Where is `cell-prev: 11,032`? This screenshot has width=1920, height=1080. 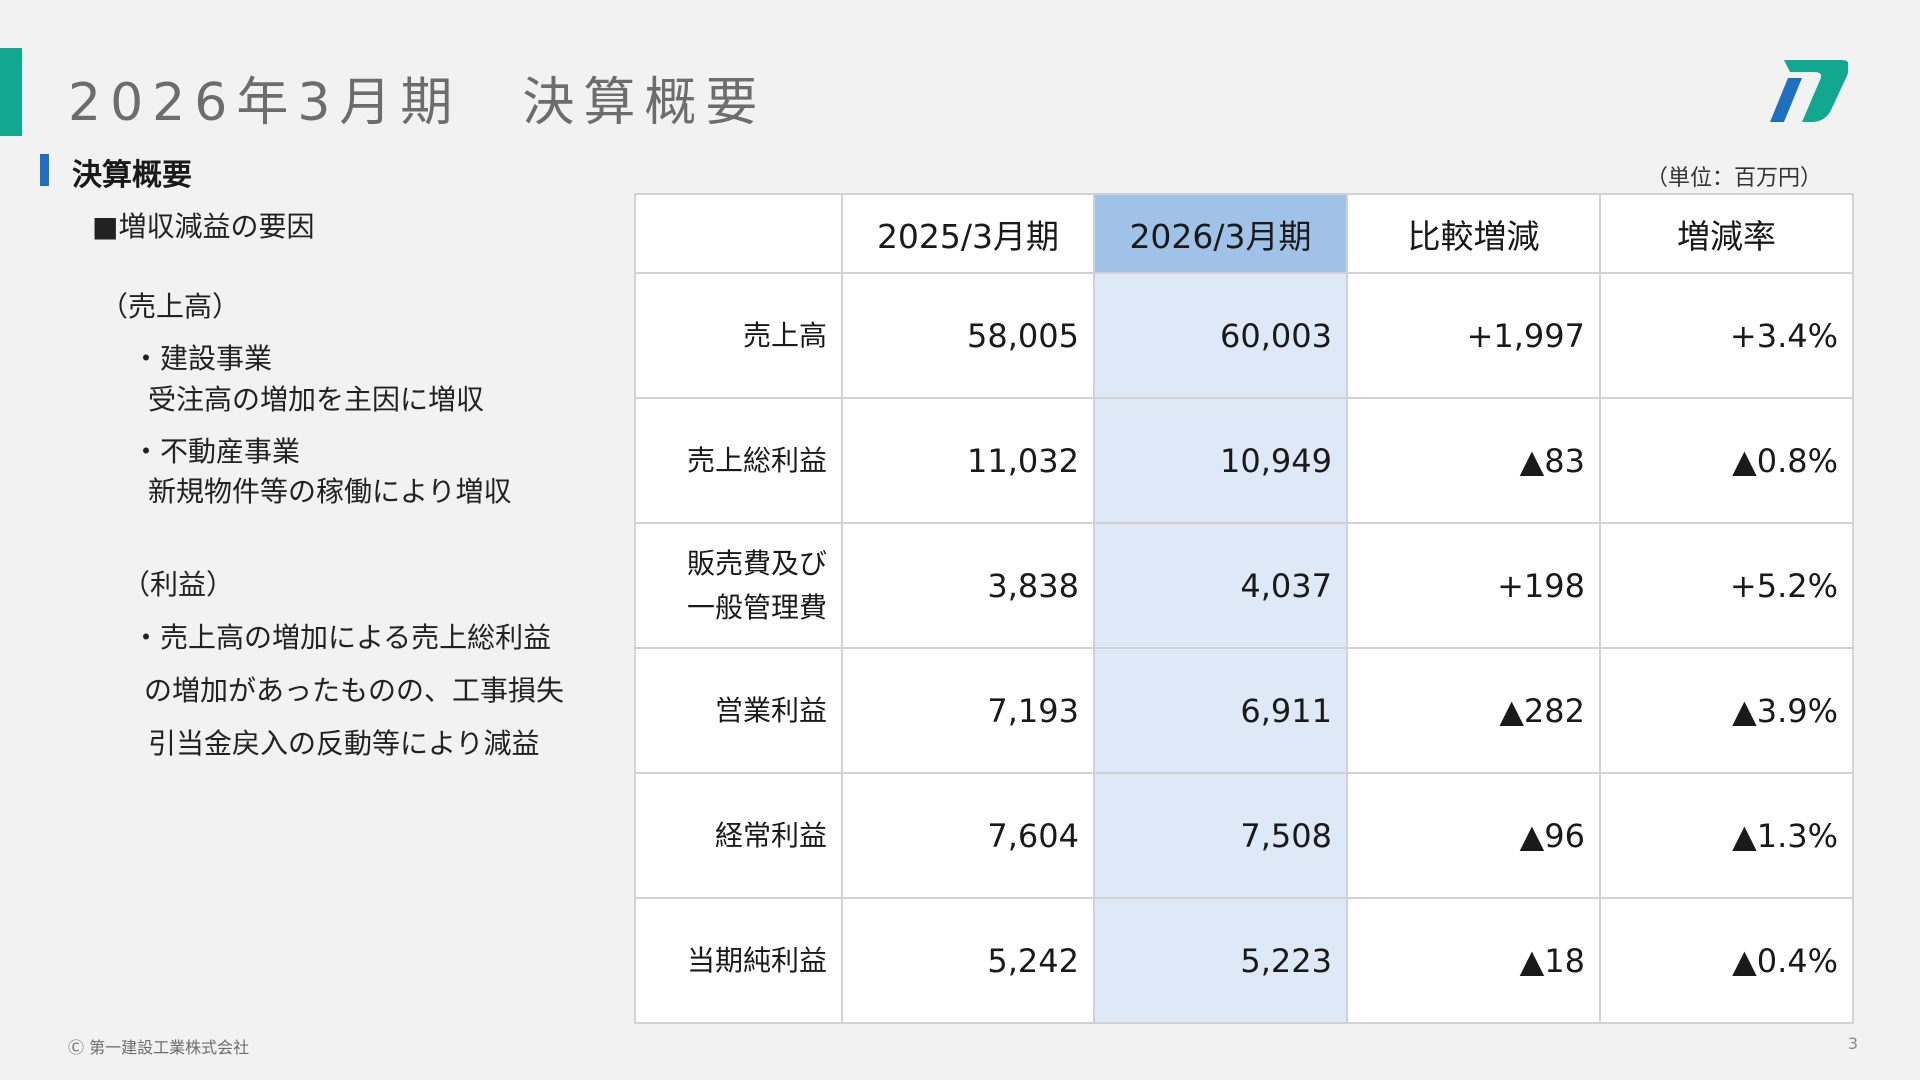
cell-prev: 11,032 is located at coordinates (968, 460).